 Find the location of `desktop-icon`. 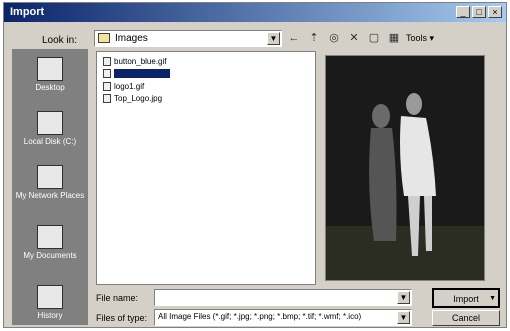

desktop-icon is located at coordinates (50, 69).